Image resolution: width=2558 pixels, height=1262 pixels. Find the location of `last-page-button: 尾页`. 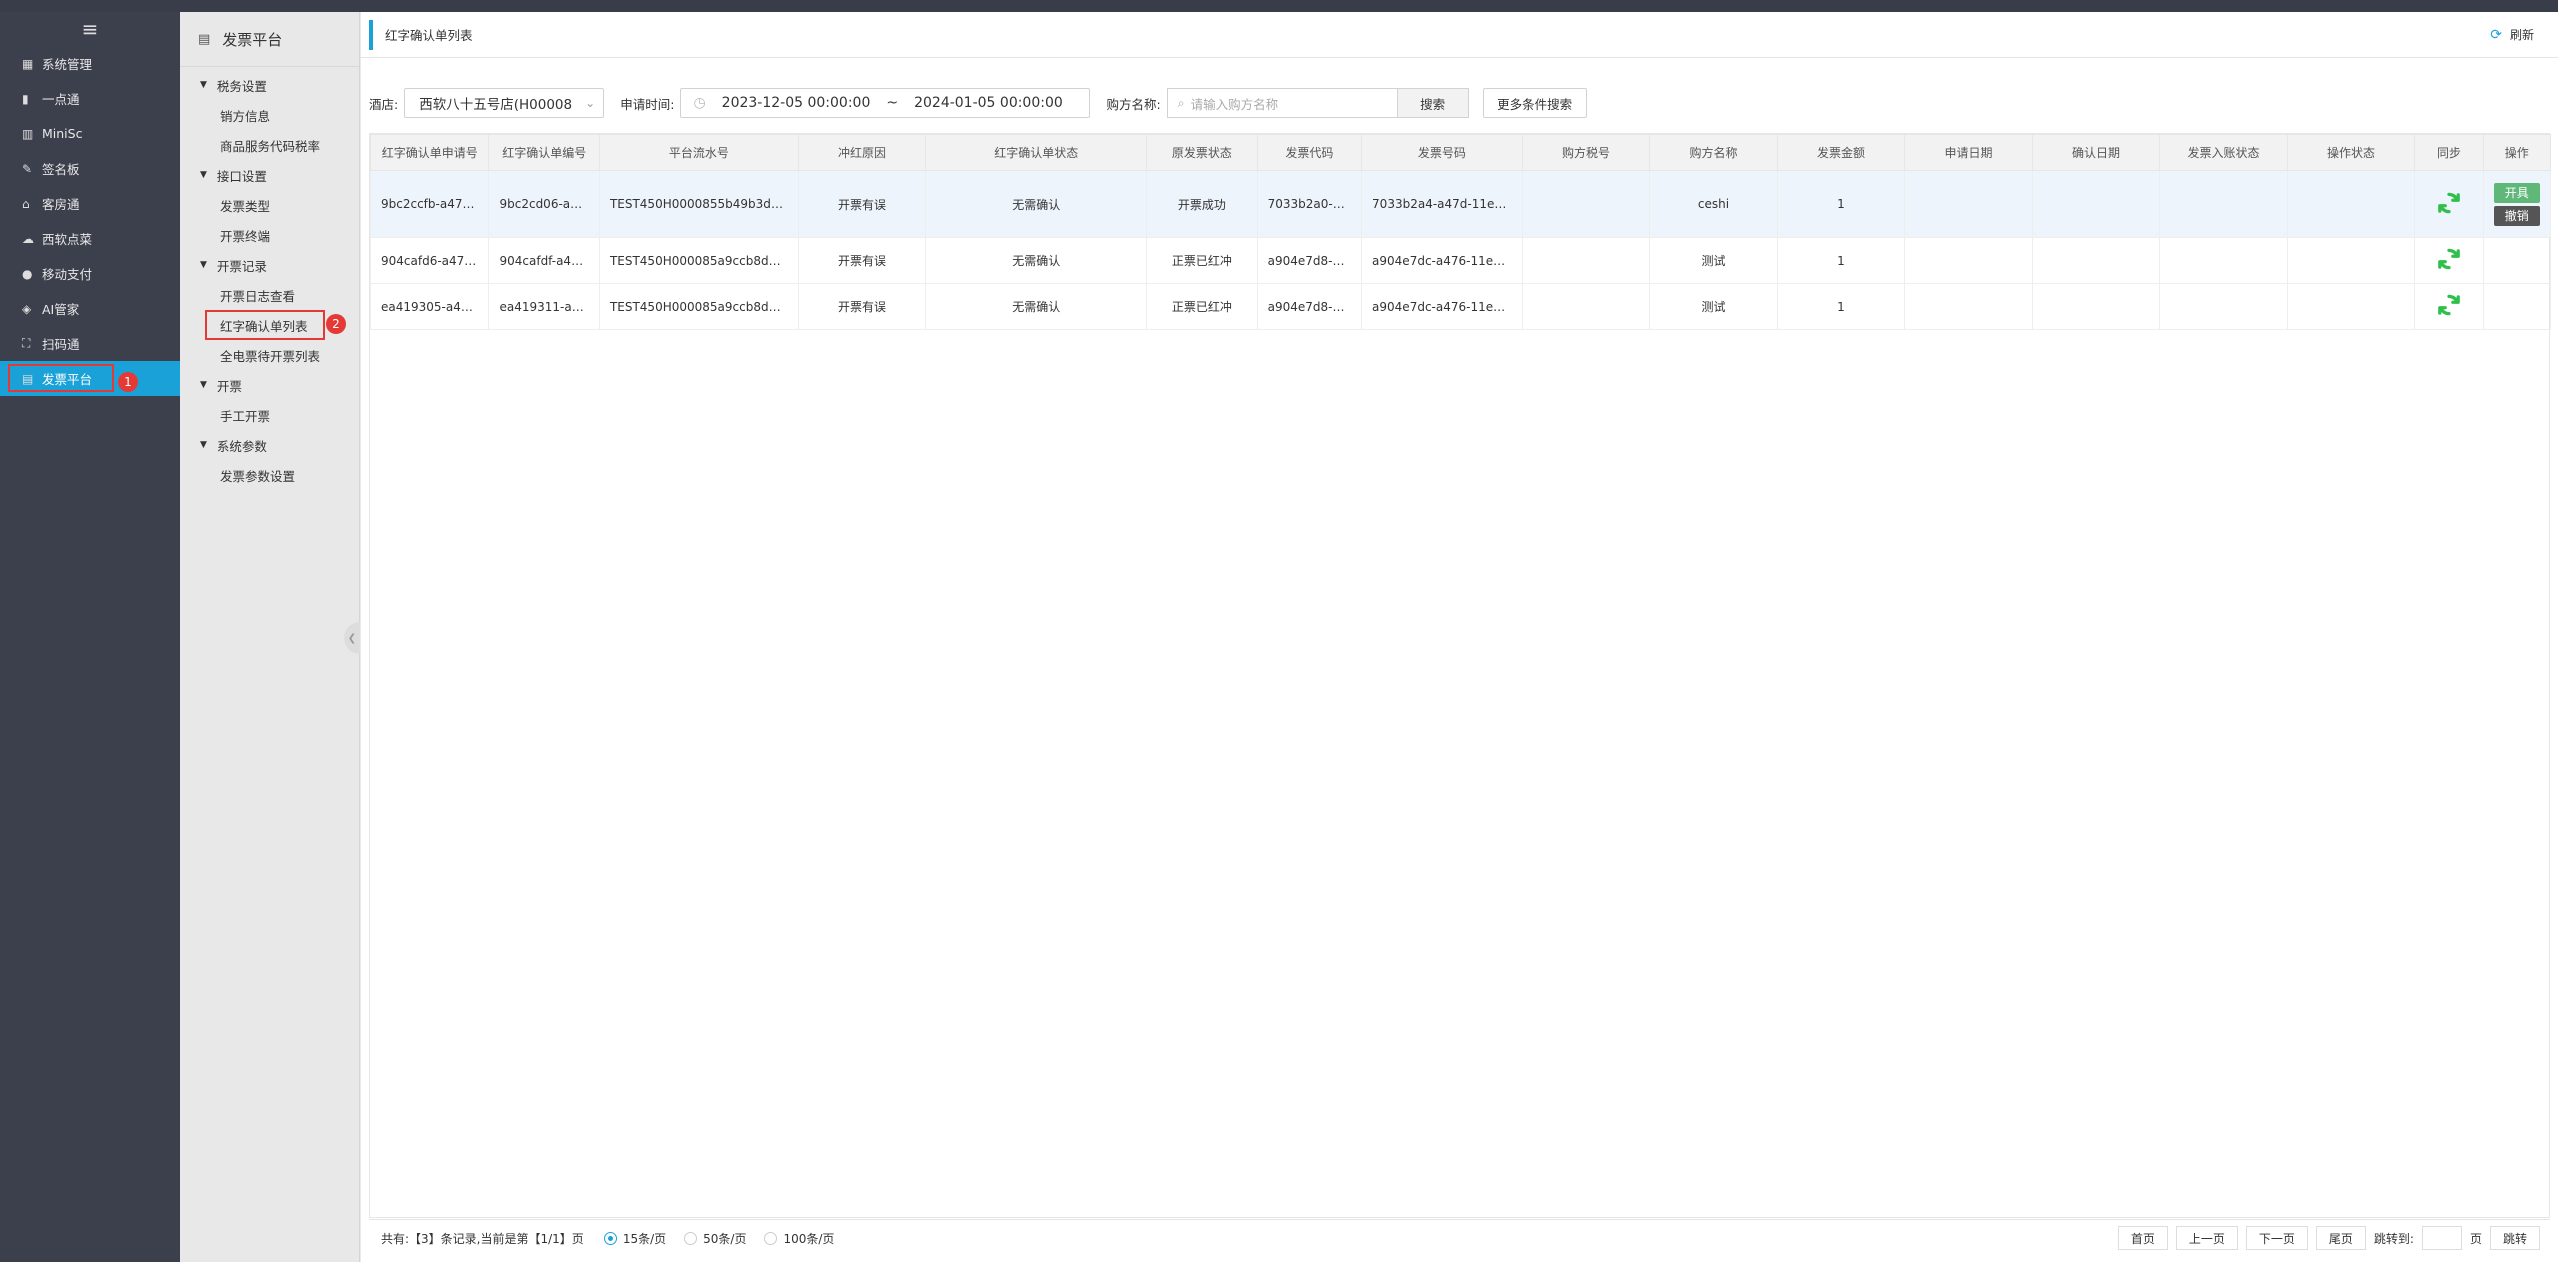

last-page-button: 尾页 is located at coordinates (2340, 1238).